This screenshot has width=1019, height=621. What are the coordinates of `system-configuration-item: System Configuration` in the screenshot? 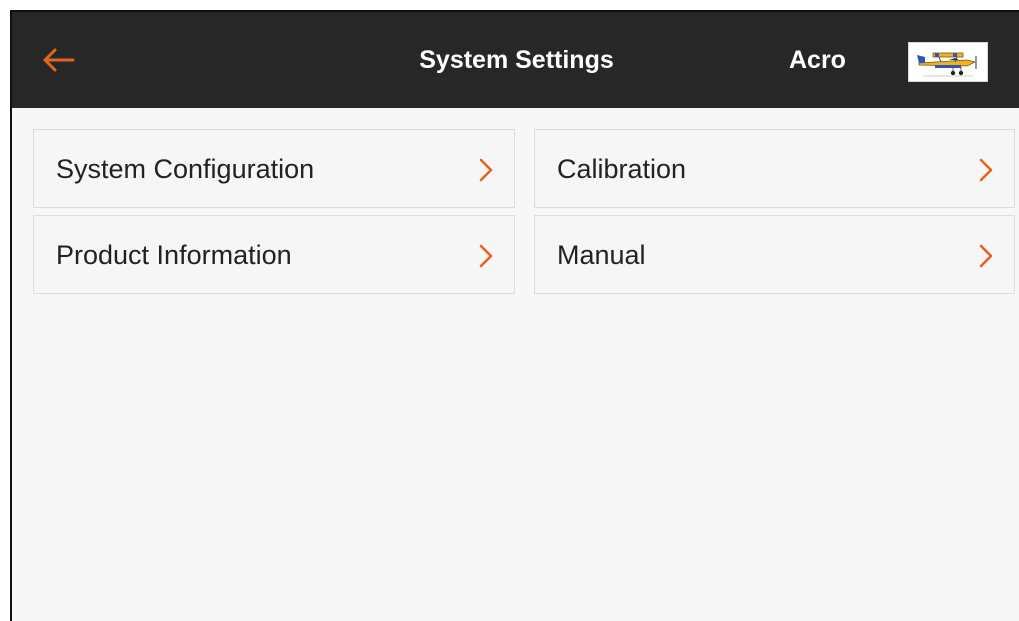 It's located at (274, 168).